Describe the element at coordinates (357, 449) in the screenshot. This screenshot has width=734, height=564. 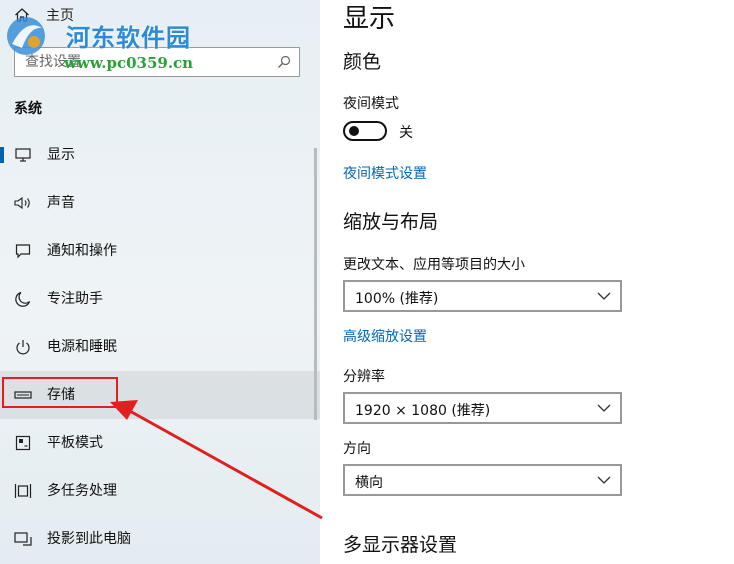
I see `orientation-label: 方向` at that location.